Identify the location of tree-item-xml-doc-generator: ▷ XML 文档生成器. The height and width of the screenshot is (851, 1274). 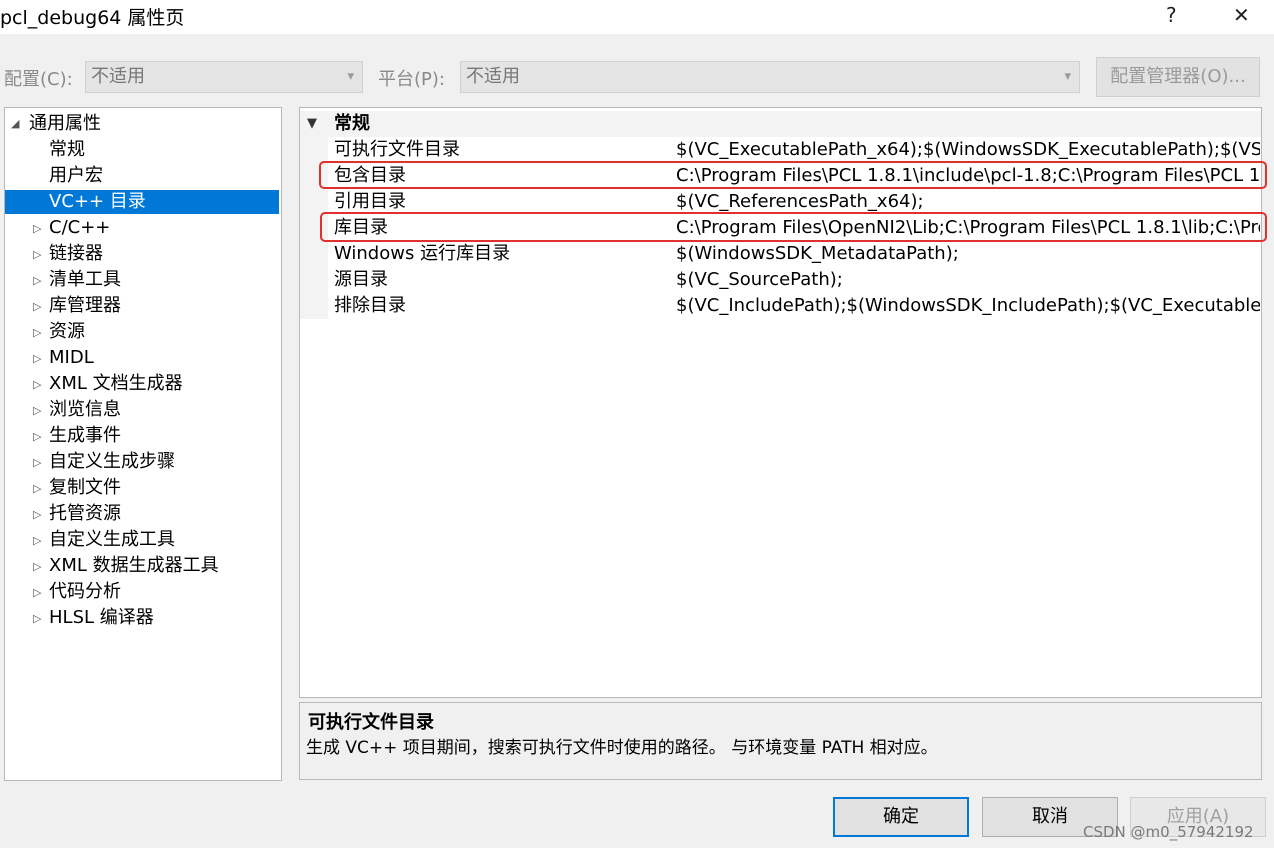
(142, 384).